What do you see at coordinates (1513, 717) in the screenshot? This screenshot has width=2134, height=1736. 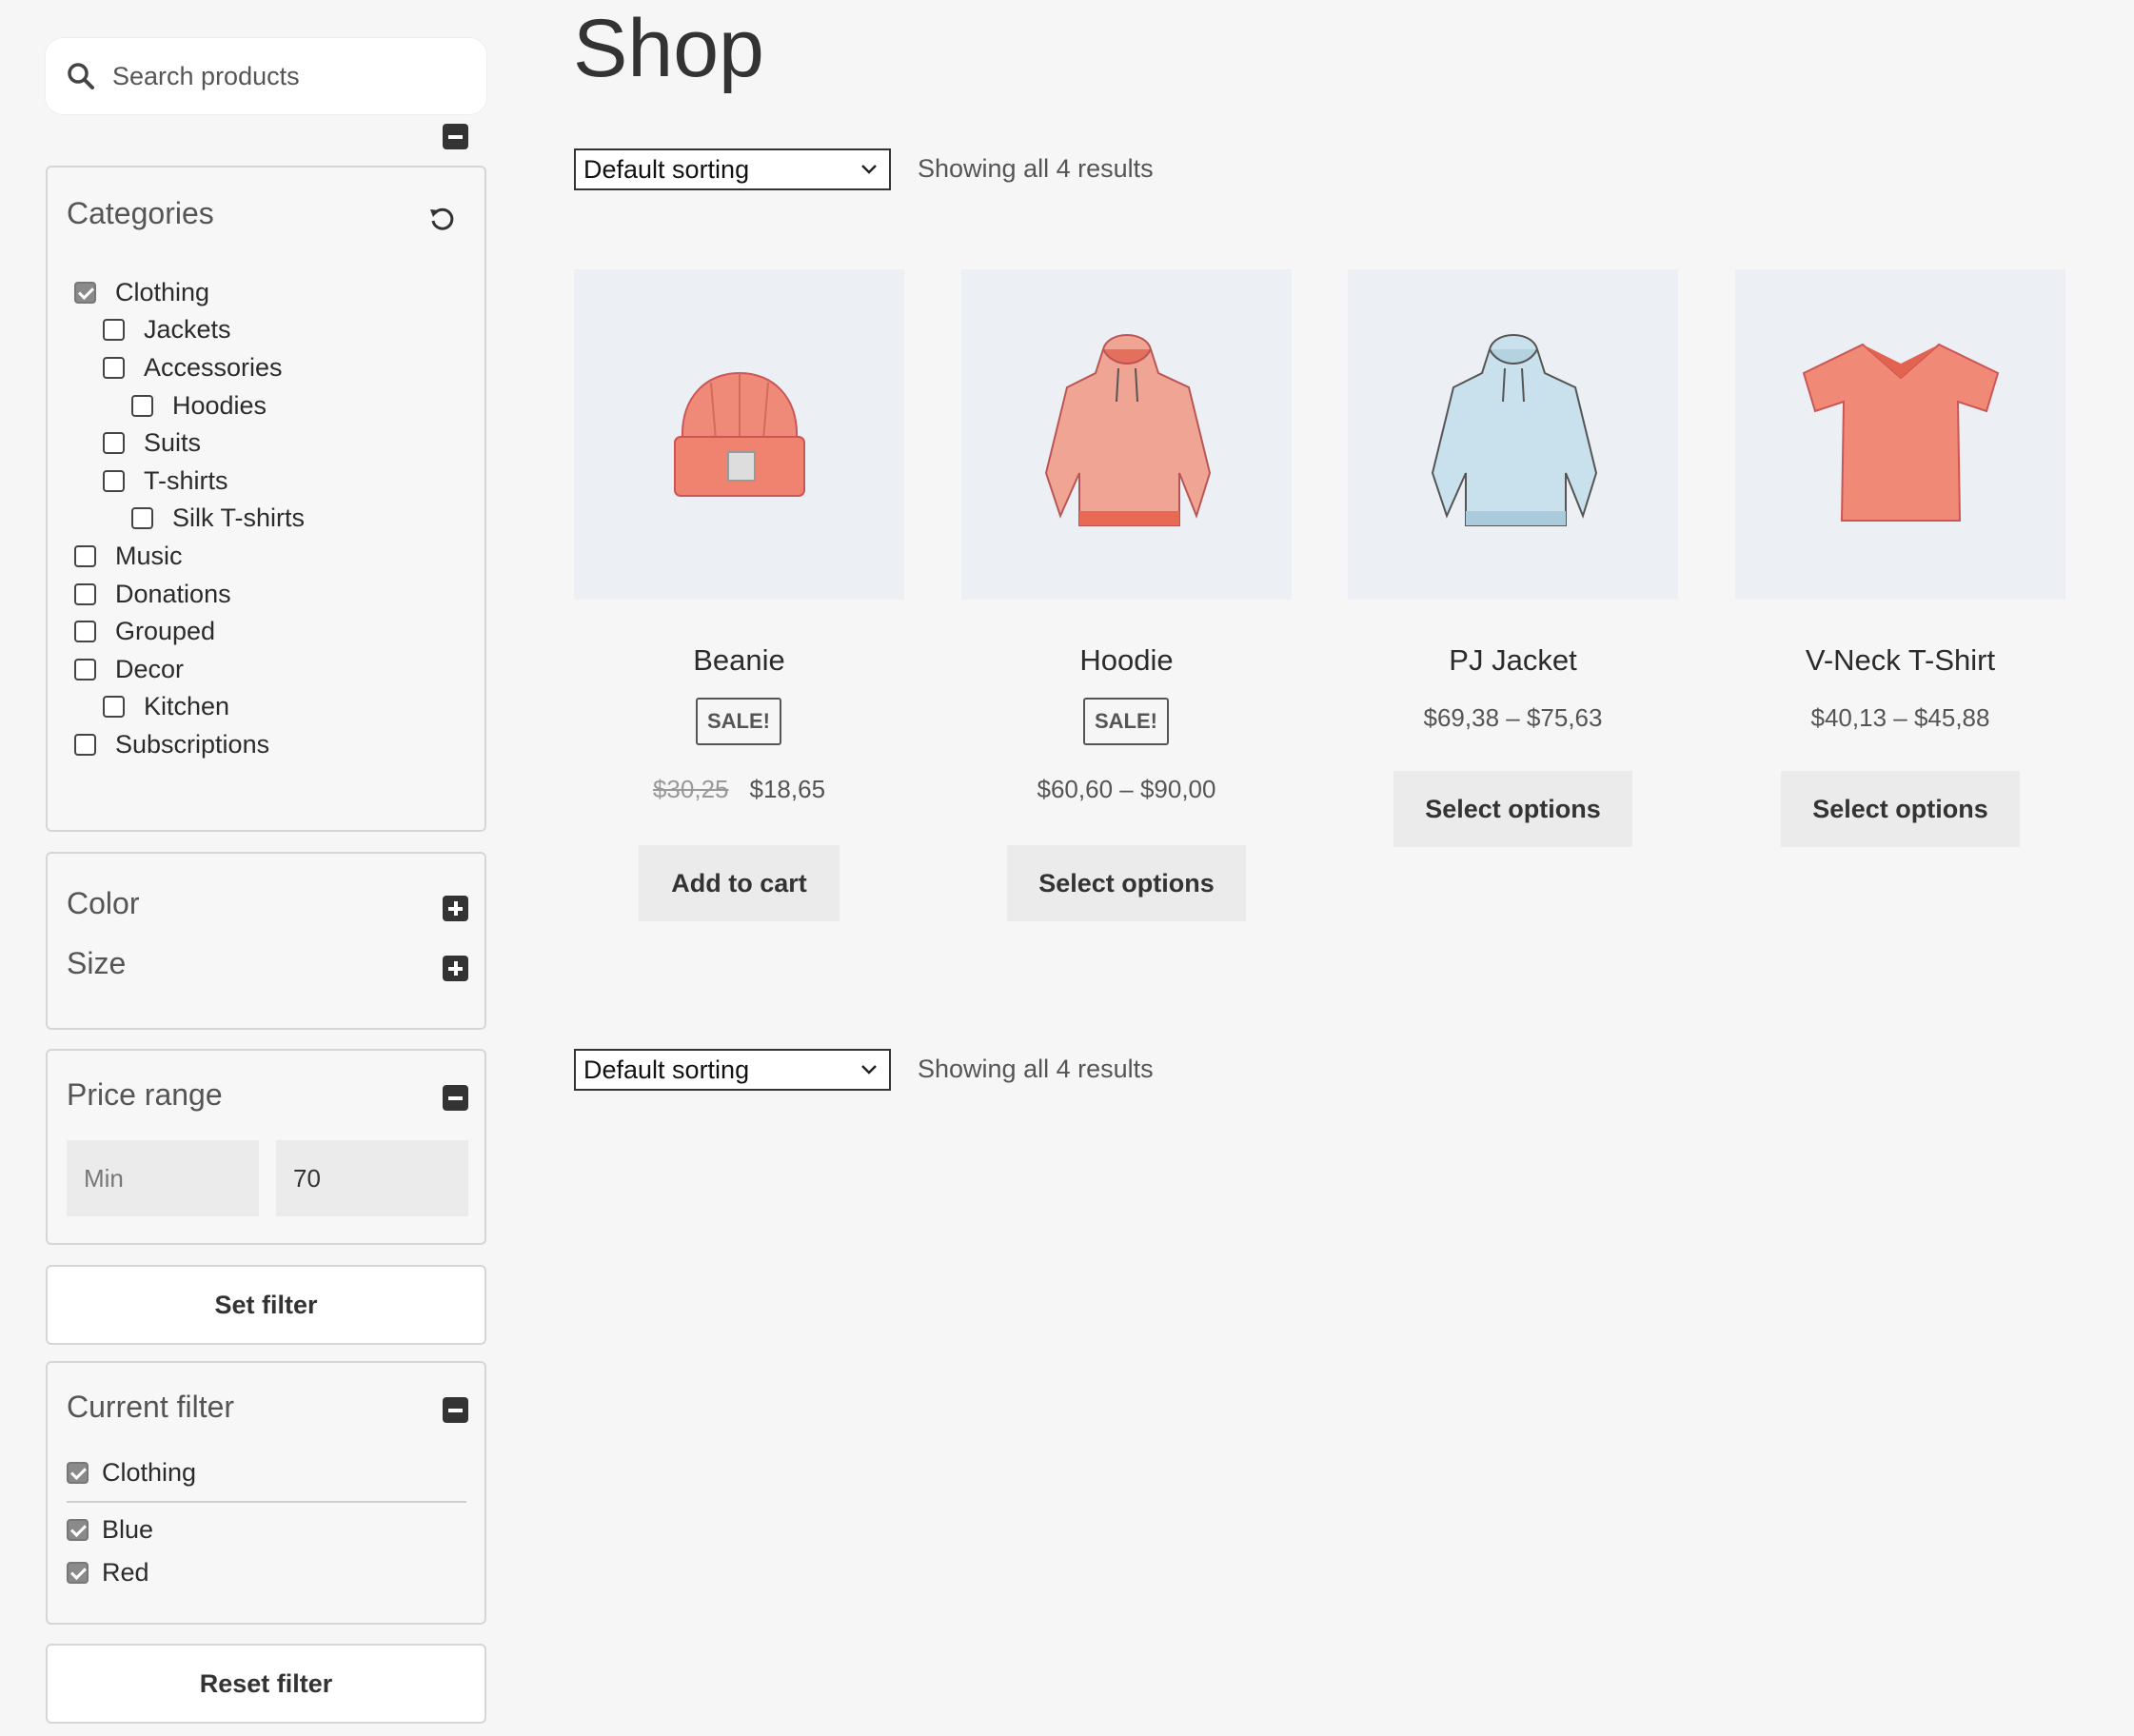 I see `product-price: $69,38 – $75,63` at bounding box center [1513, 717].